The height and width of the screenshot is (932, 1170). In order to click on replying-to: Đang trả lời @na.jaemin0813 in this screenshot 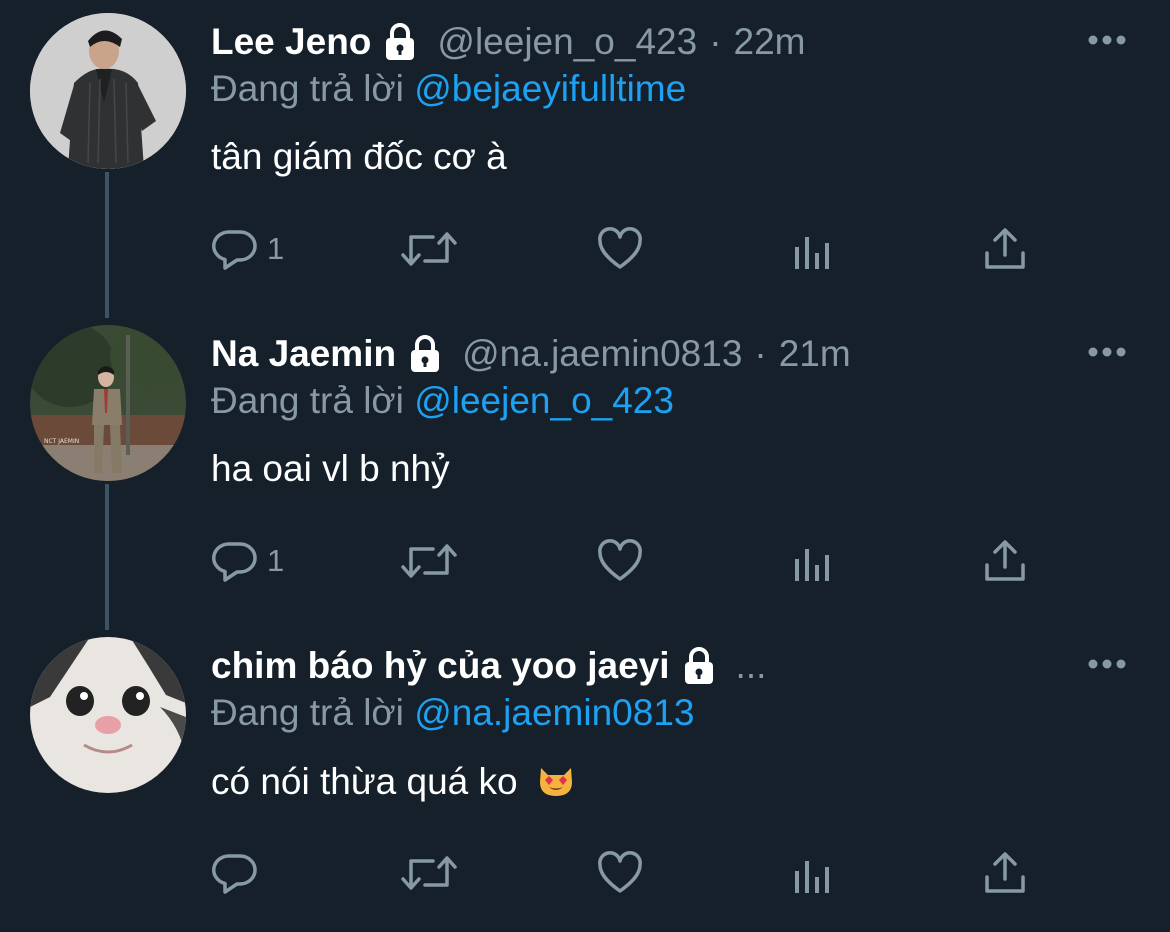, I will do `click(453, 713)`.